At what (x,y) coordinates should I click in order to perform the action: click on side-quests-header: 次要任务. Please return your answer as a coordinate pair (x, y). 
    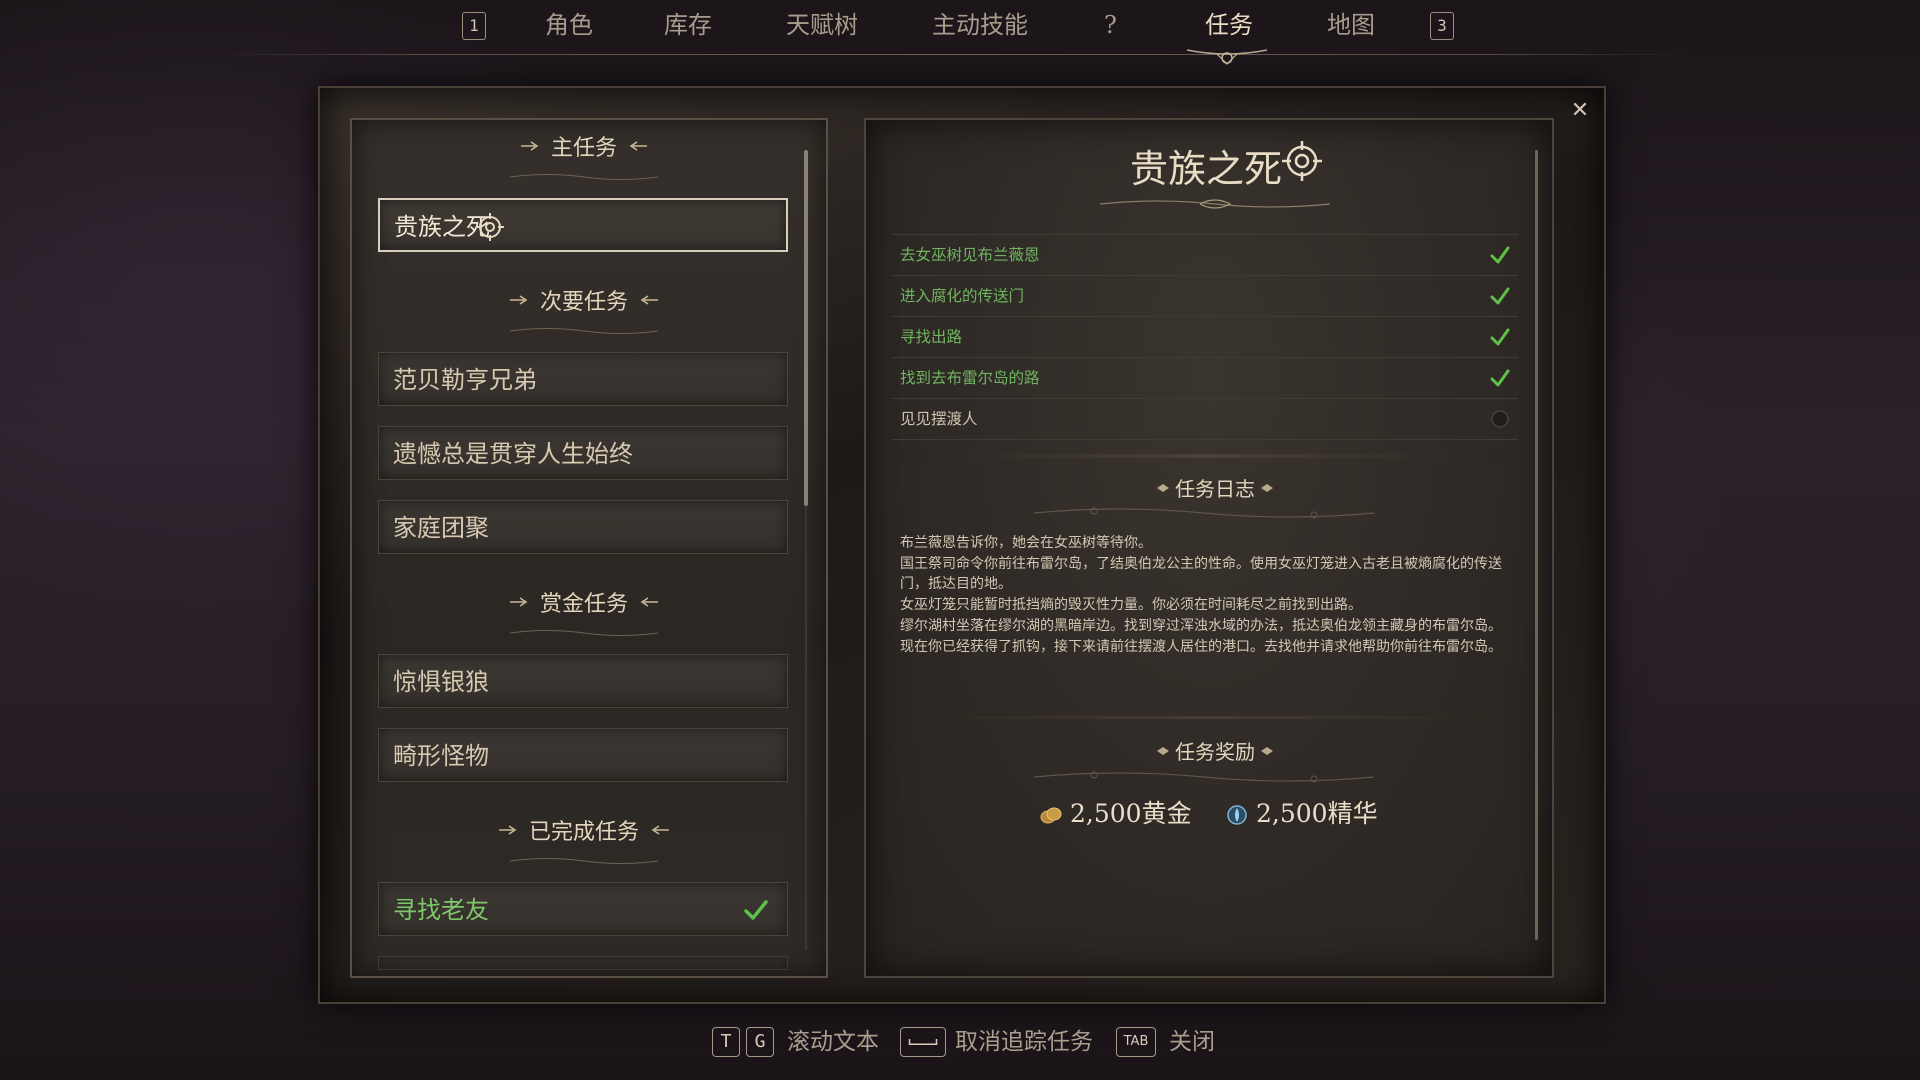
    Looking at the image, I should click on (584, 304).